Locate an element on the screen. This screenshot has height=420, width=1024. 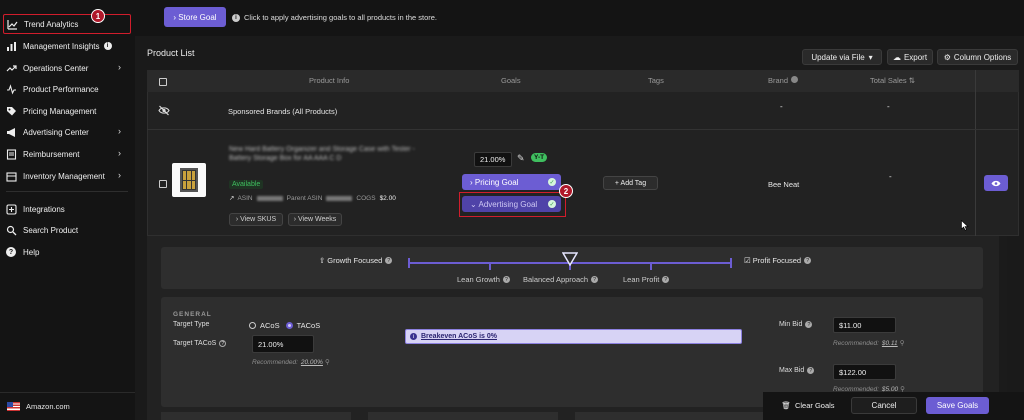
min-bid-recommended: Recommended: $0.11 ⚲ is located at coordinates (869, 343).